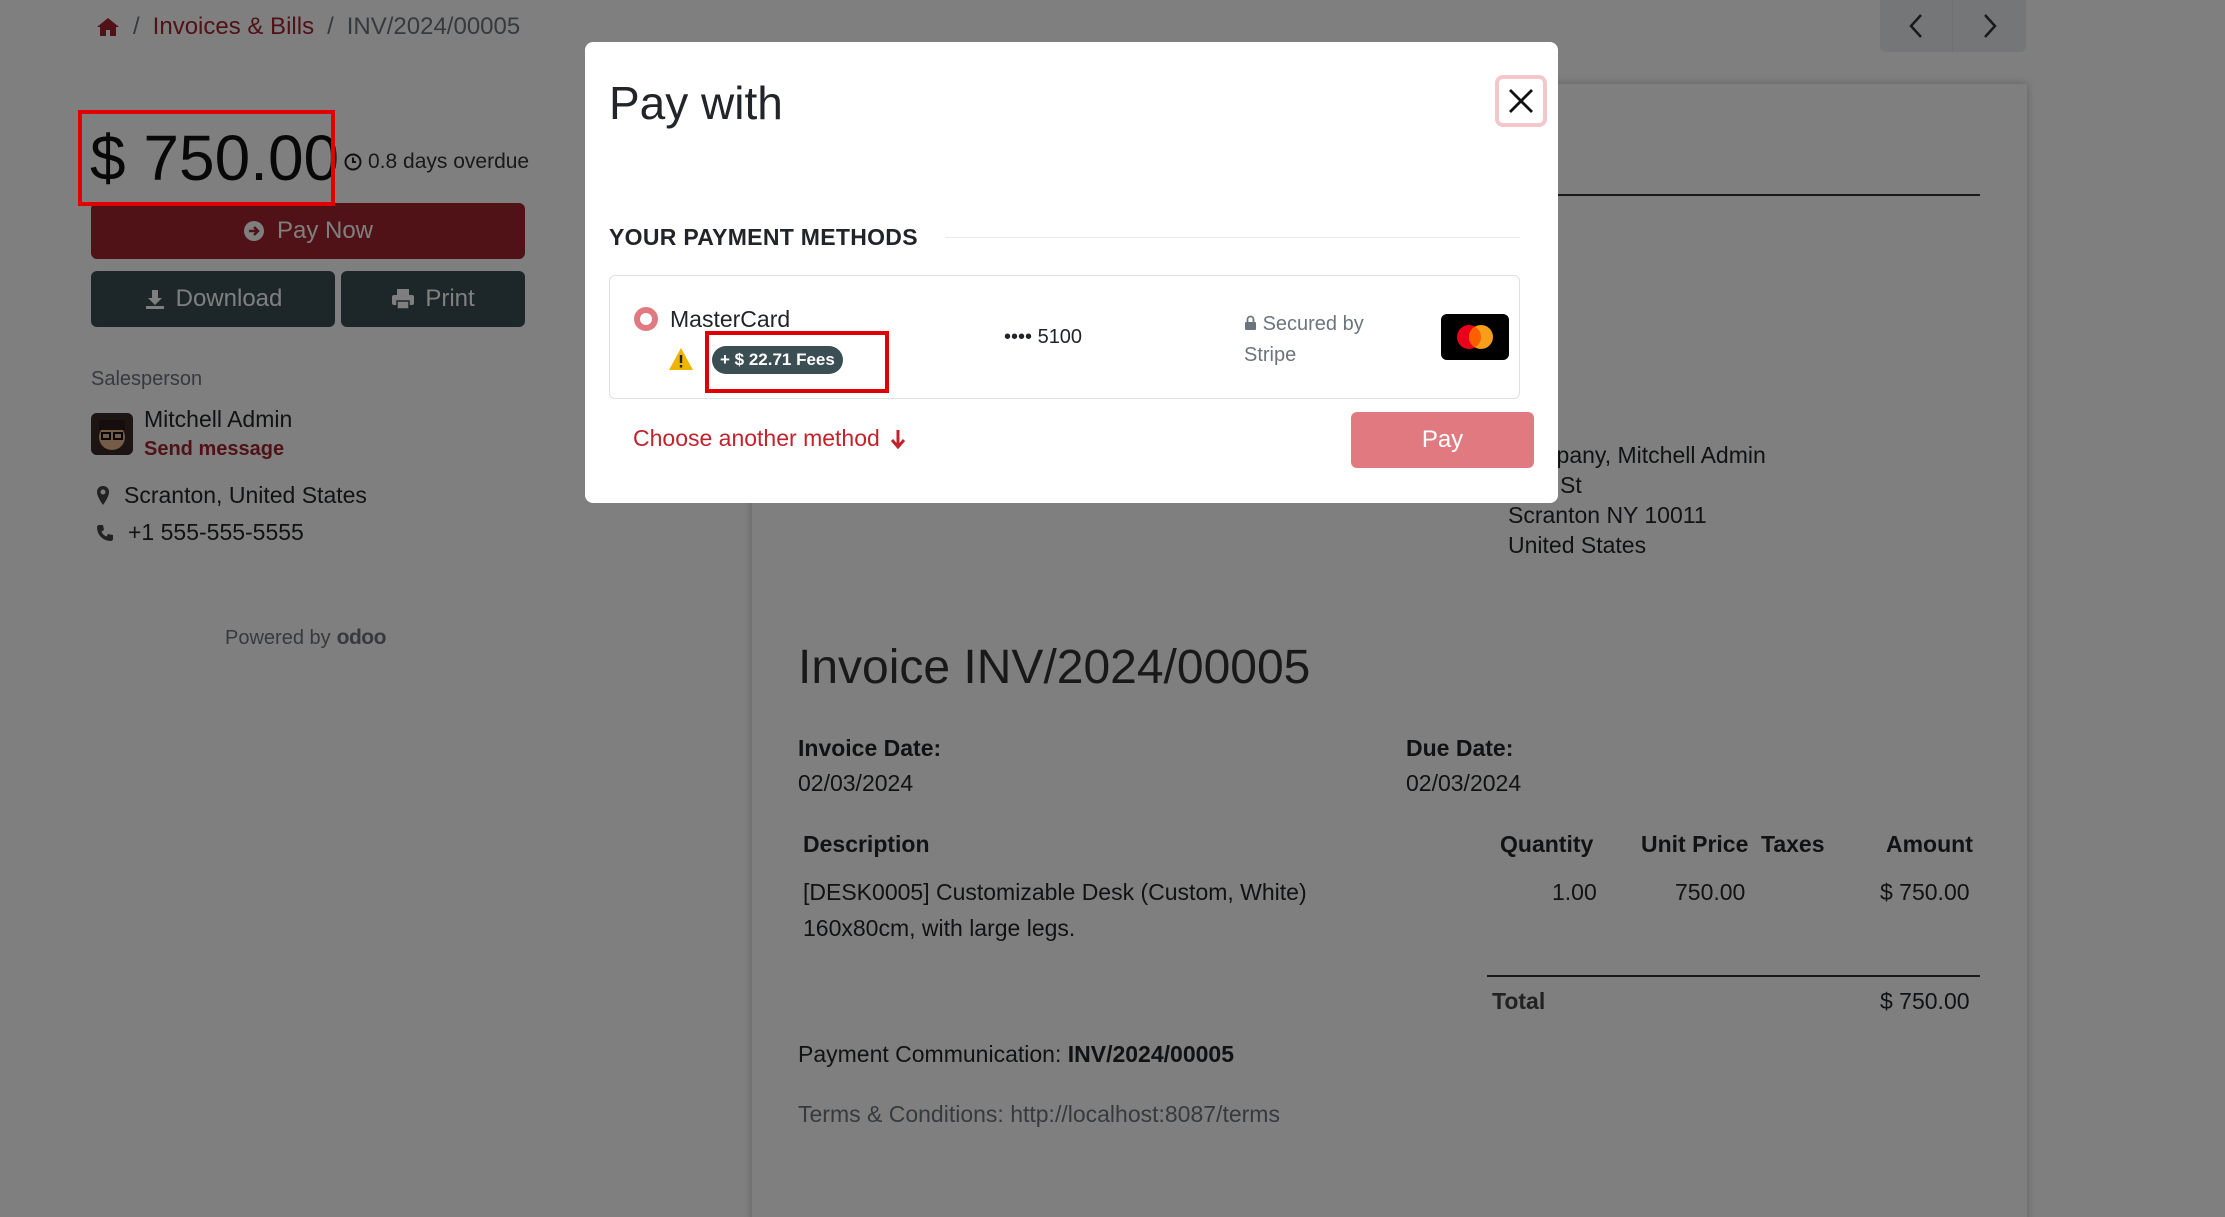 This screenshot has width=2225, height=1217. What do you see at coordinates (1250, 322) in the screenshot?
I see `lock-icon` at bounding box center [1250, 322].